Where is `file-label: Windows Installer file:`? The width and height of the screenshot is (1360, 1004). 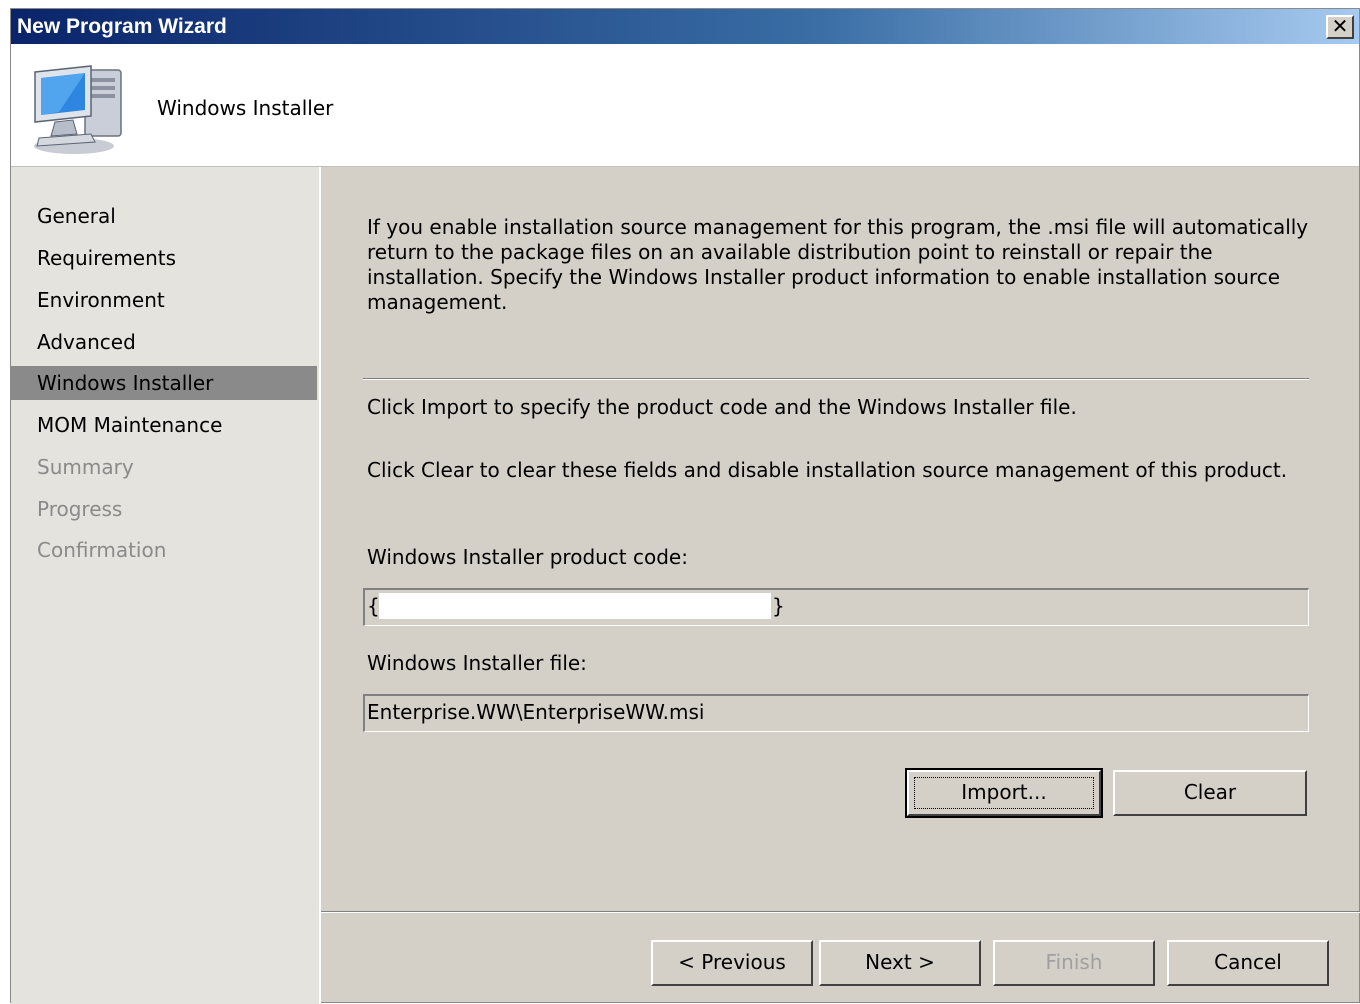
file-label: Windows Installer file: is located at coordinates (477, 663).